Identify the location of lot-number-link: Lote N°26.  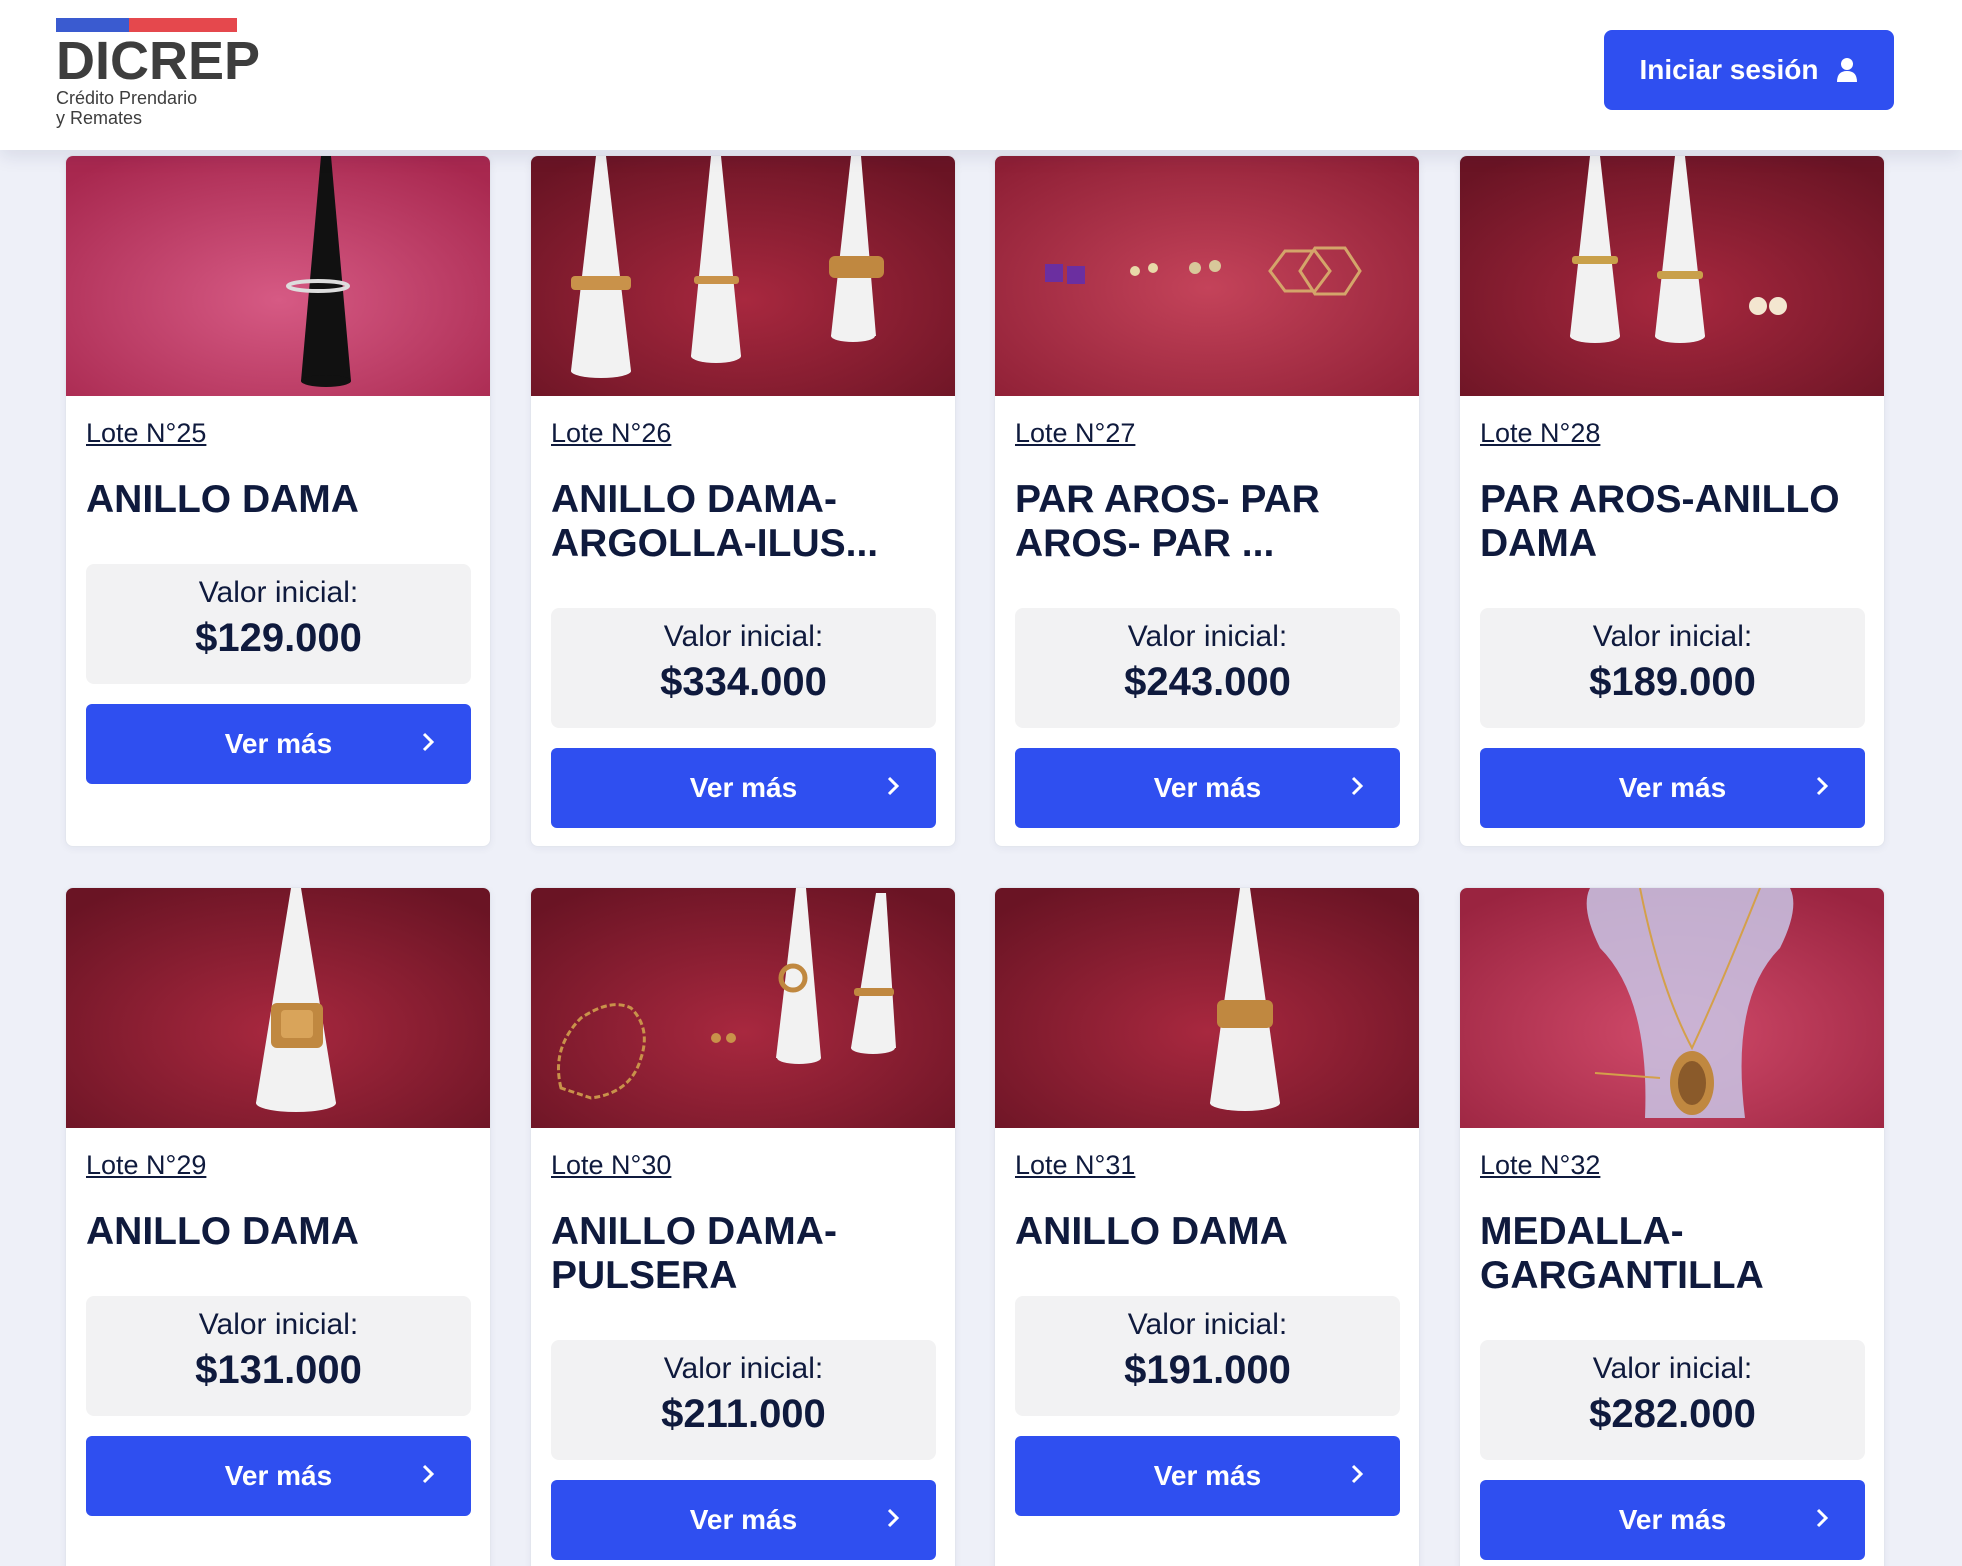
(611, 433).